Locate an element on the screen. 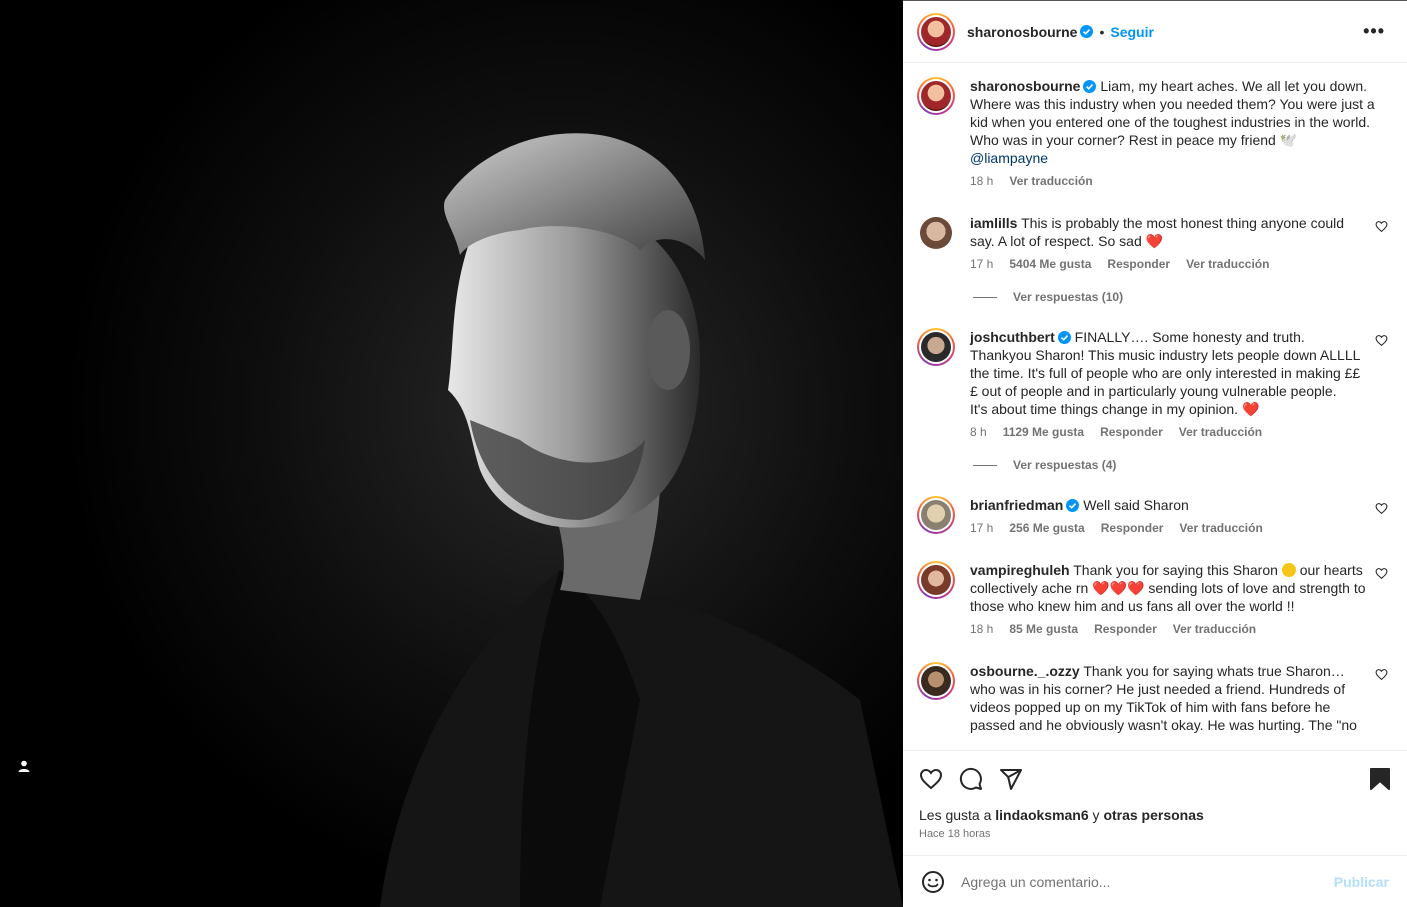  comment-text: Thank you for saying this Sharon is located at coordinates (1175, 570).